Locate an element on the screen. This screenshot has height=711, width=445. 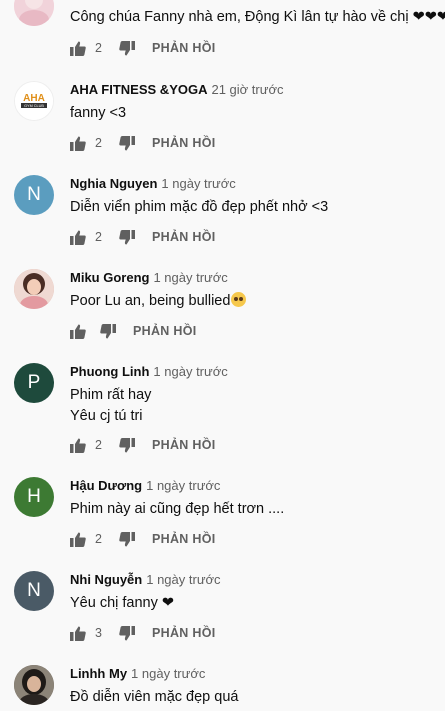
comment-header: Nhi Nguyễn 1 ngày trước is located at coordinates (145, 579).